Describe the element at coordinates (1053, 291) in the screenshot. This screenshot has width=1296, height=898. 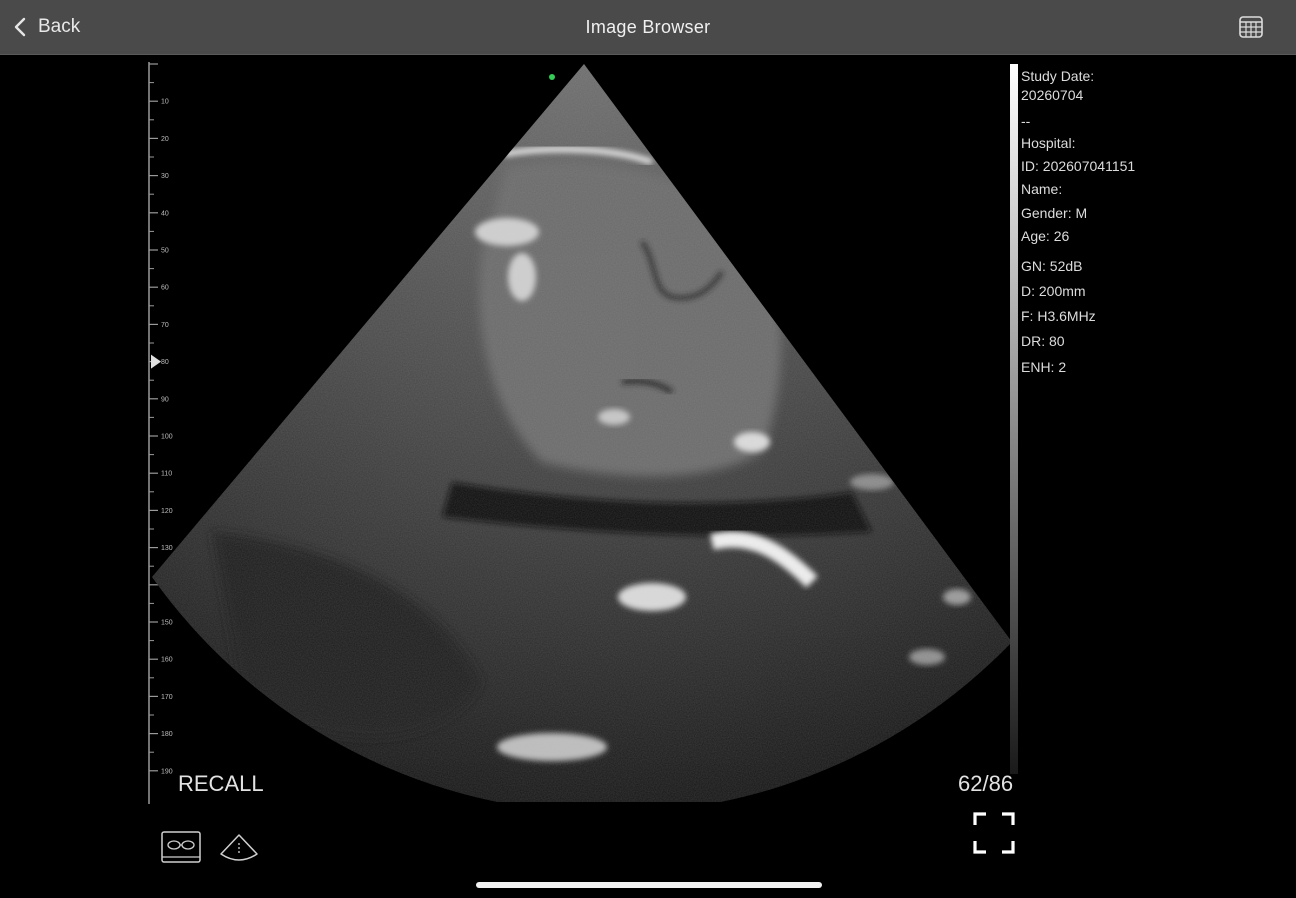
I see `depth-value: D: 200mm` at that location.